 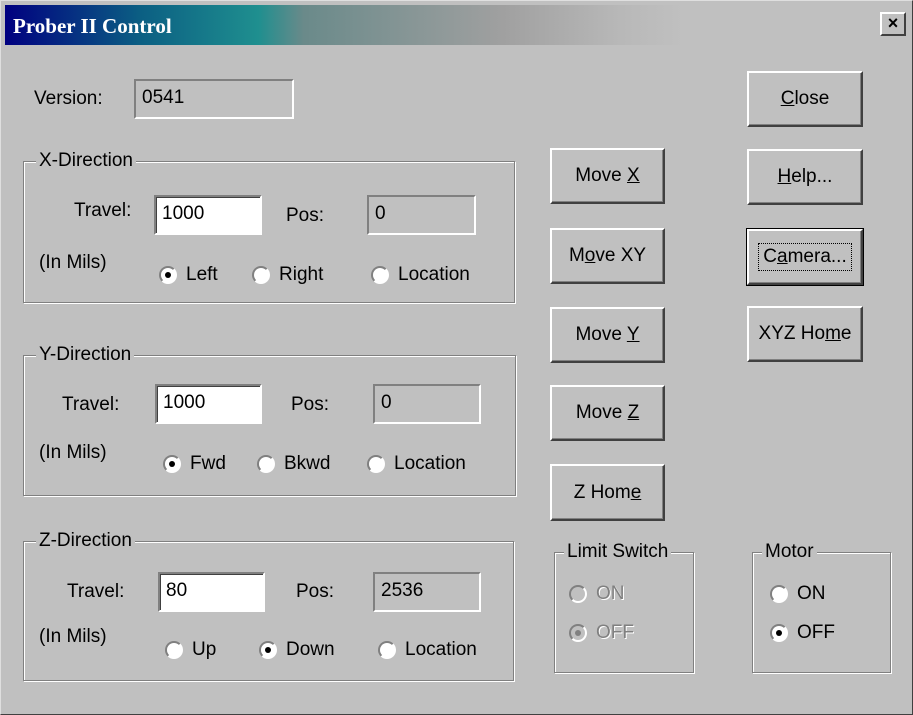 I want to click on move-y-button: Move Y, so click(x=607, y=335).